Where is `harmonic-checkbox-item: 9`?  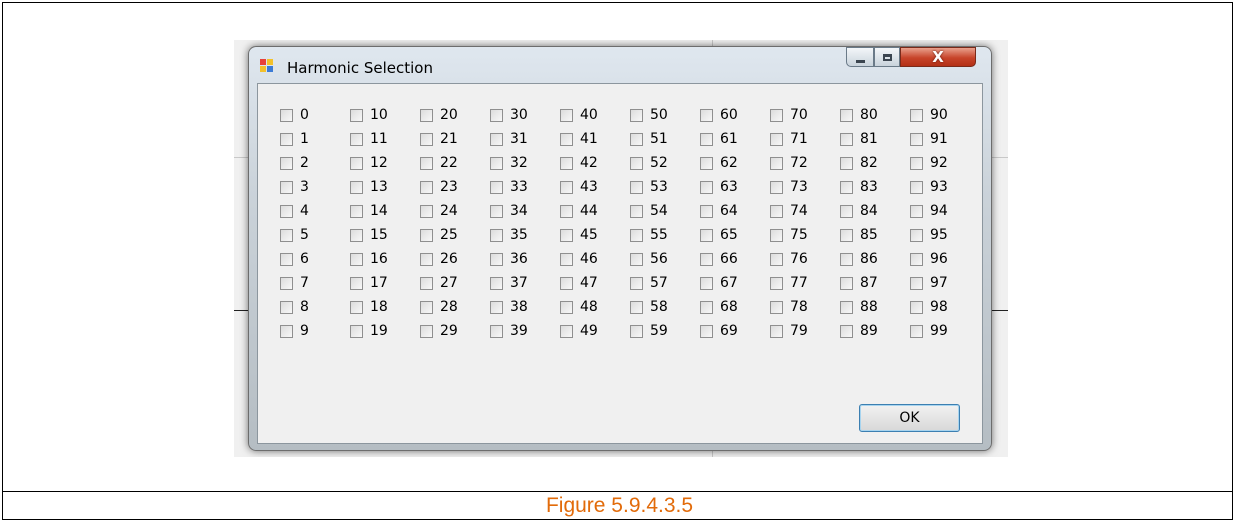 harmonic-checkbox-item: 9 is located at coordinates (315, 331).